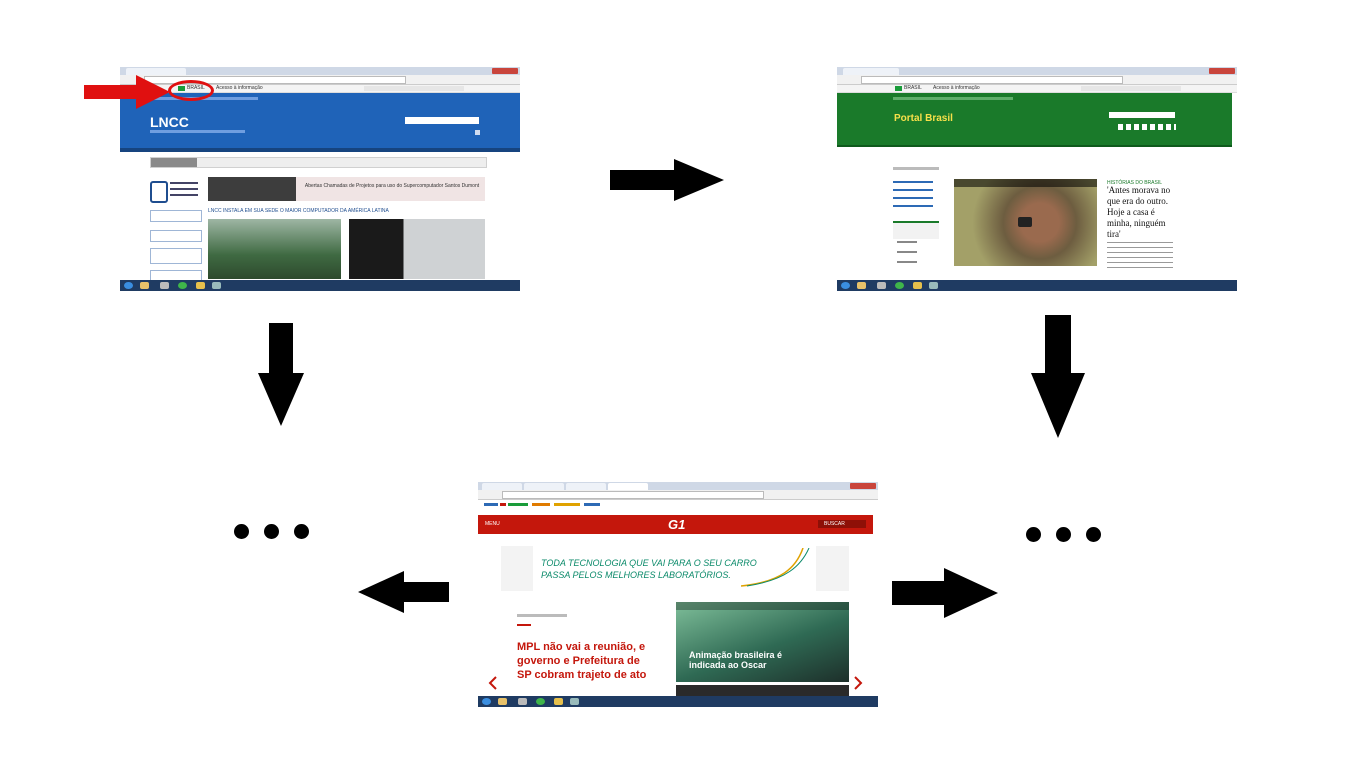 The height and width of the screenshot is (768, 1366). Describe the element at coordinates (274, 249) in the screenshot. I see `photo-building` at that location.